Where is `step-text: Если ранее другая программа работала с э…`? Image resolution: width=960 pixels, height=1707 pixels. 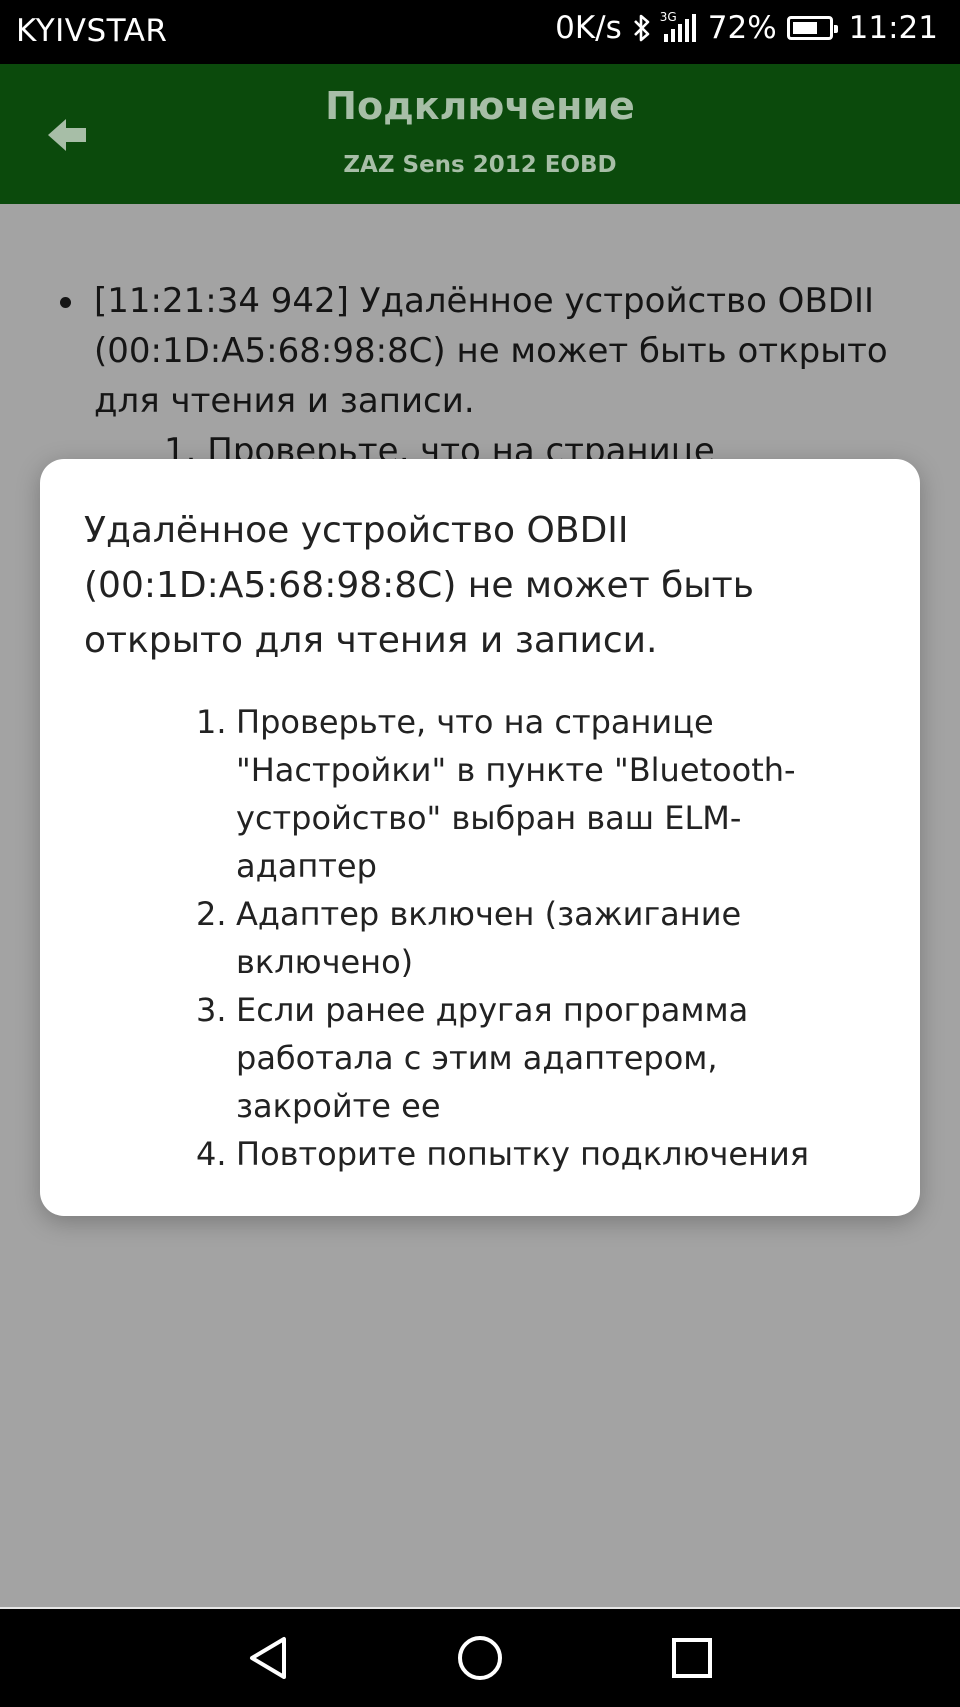
step-text: Если ранее другая программа работала с э… is located at coordinates (492, 1058).